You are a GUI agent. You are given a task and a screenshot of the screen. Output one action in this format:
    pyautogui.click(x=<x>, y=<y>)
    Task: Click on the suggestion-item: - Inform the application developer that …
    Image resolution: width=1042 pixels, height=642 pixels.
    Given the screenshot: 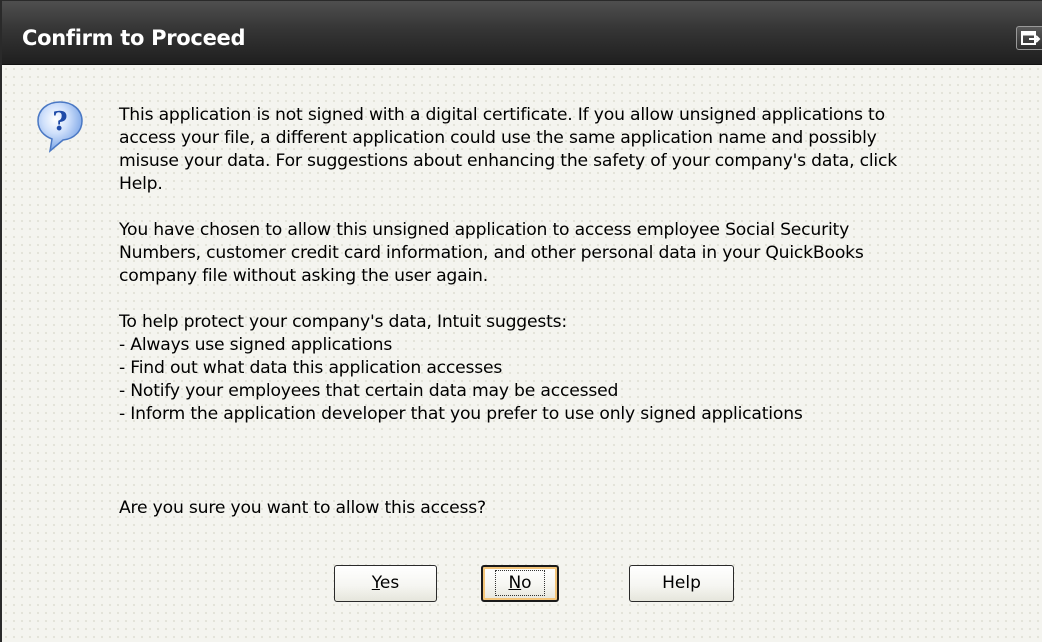 What is the action you would take?
    pyautogui.click(x=461, y=414)
    